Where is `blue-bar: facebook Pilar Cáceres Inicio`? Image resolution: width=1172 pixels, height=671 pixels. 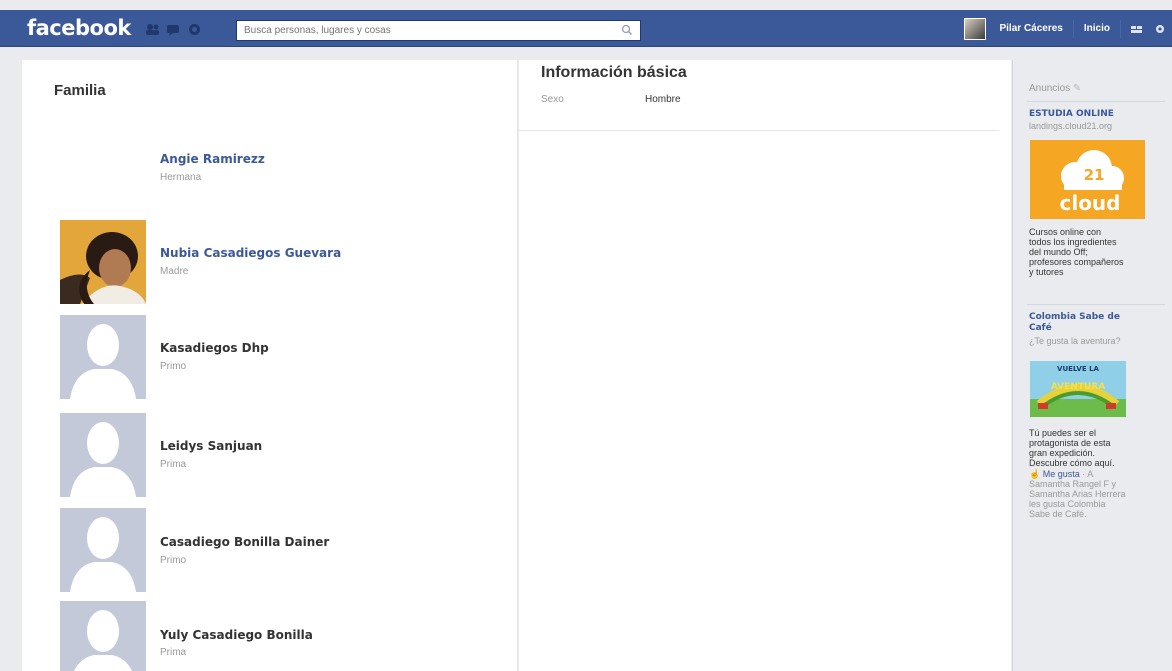 blue-bar: facebook Pilar Cáceres Inicio is located at coordinates (586, 28).